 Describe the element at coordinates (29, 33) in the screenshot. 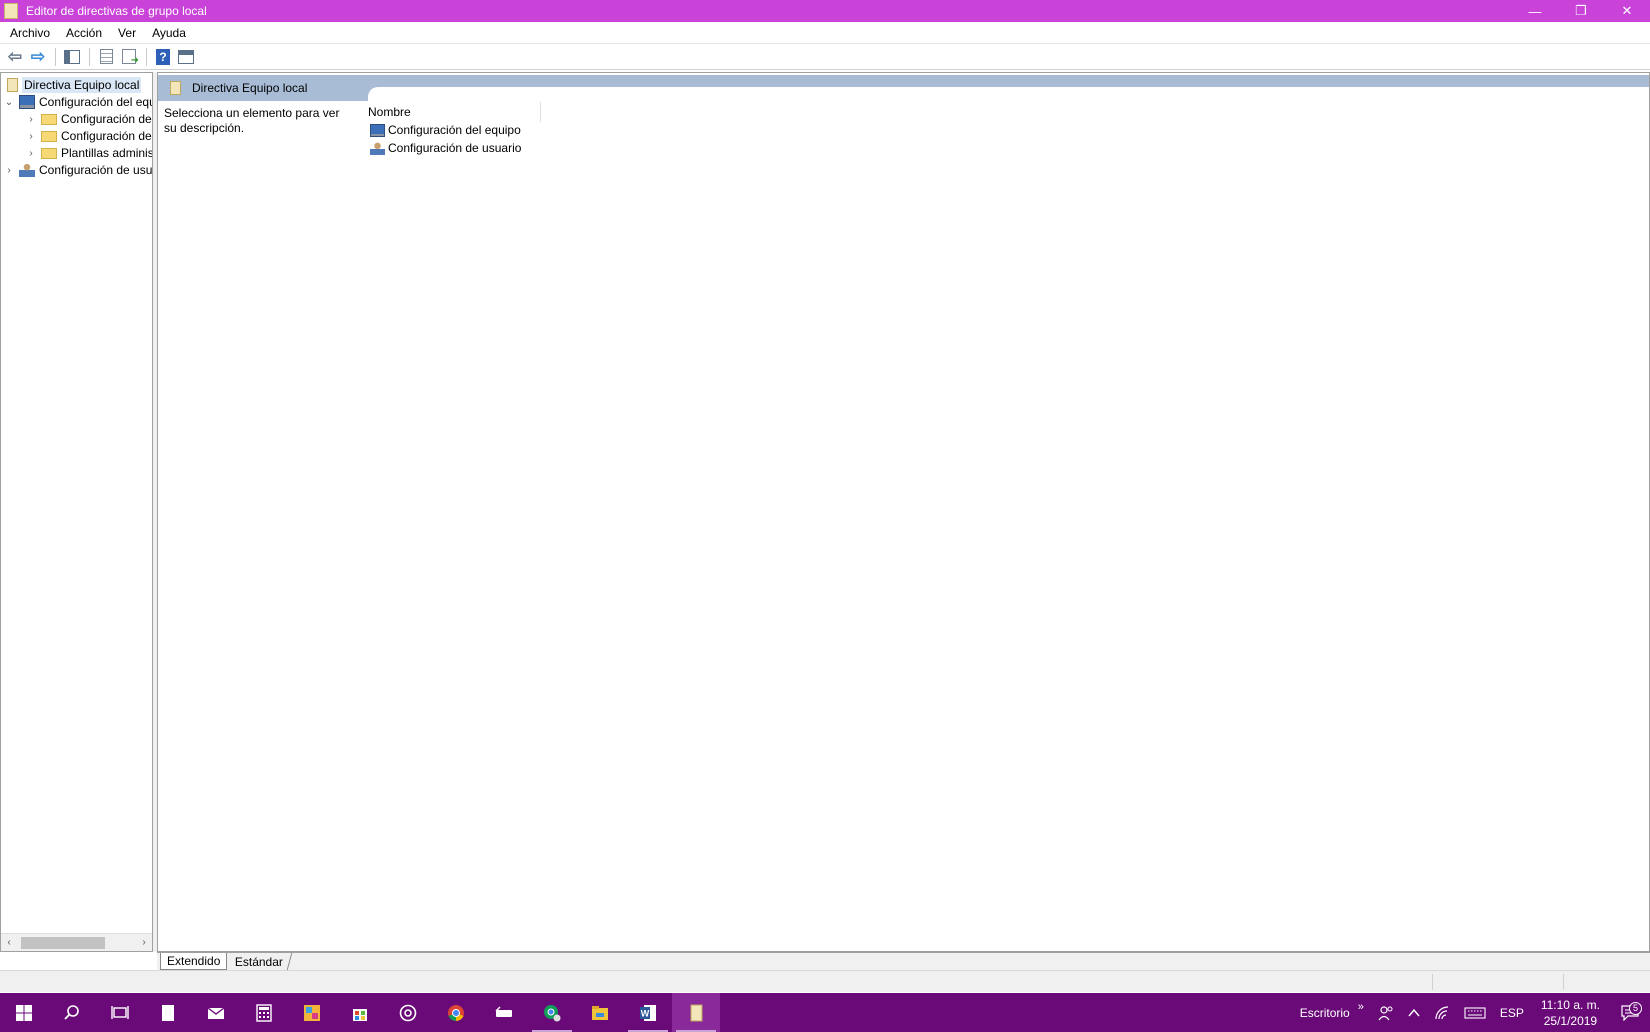

I see `menu-archivo: Archivo` at that location.